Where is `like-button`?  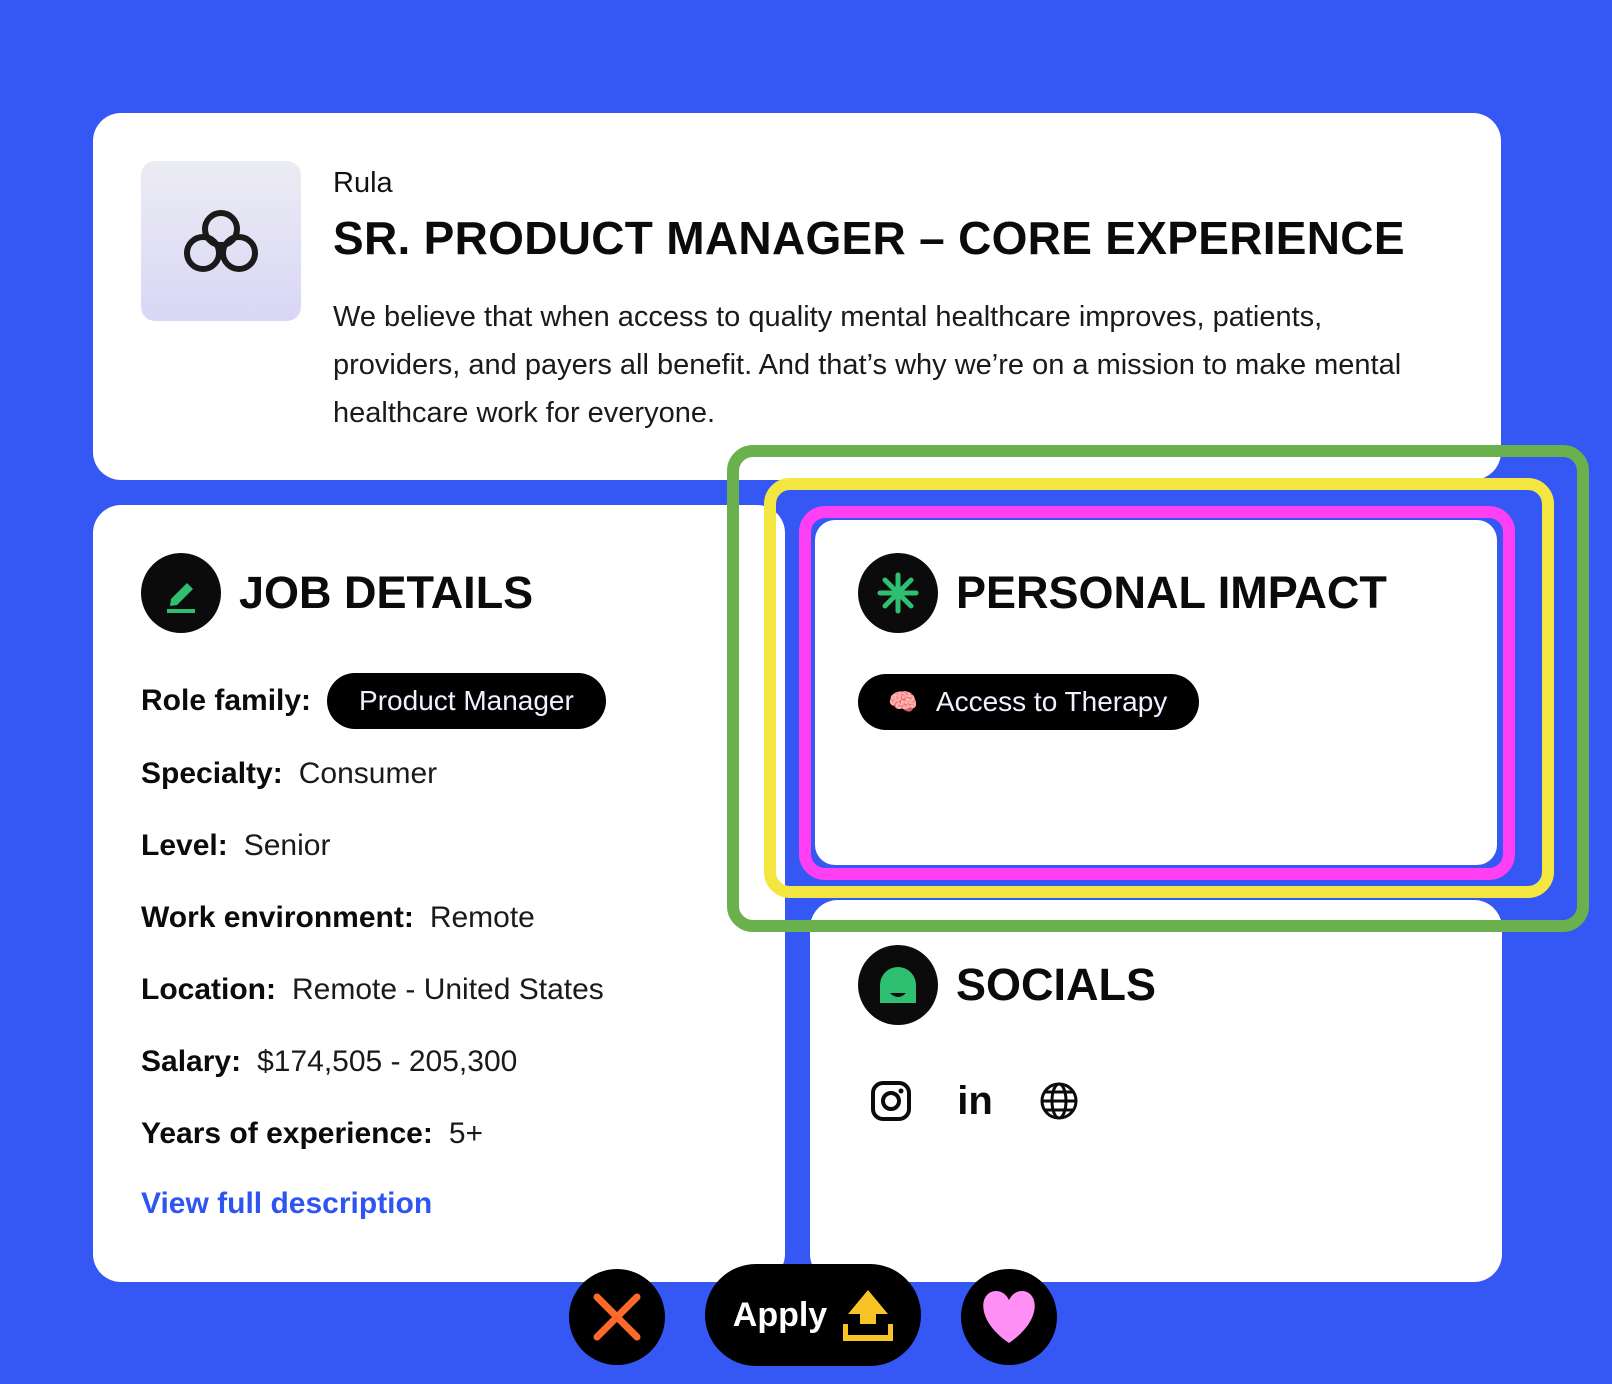
like-button is located at coordinates (1009, 1317).